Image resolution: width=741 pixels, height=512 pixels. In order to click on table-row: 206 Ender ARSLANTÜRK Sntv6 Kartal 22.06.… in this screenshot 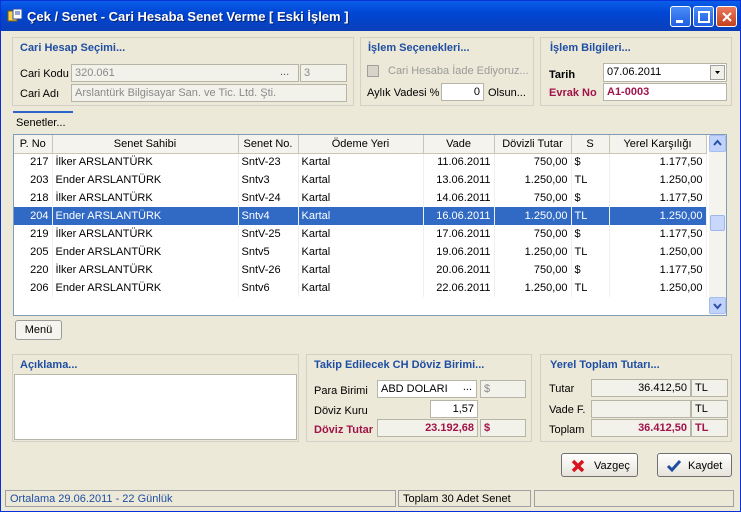, I will do `click(360, 288)`.